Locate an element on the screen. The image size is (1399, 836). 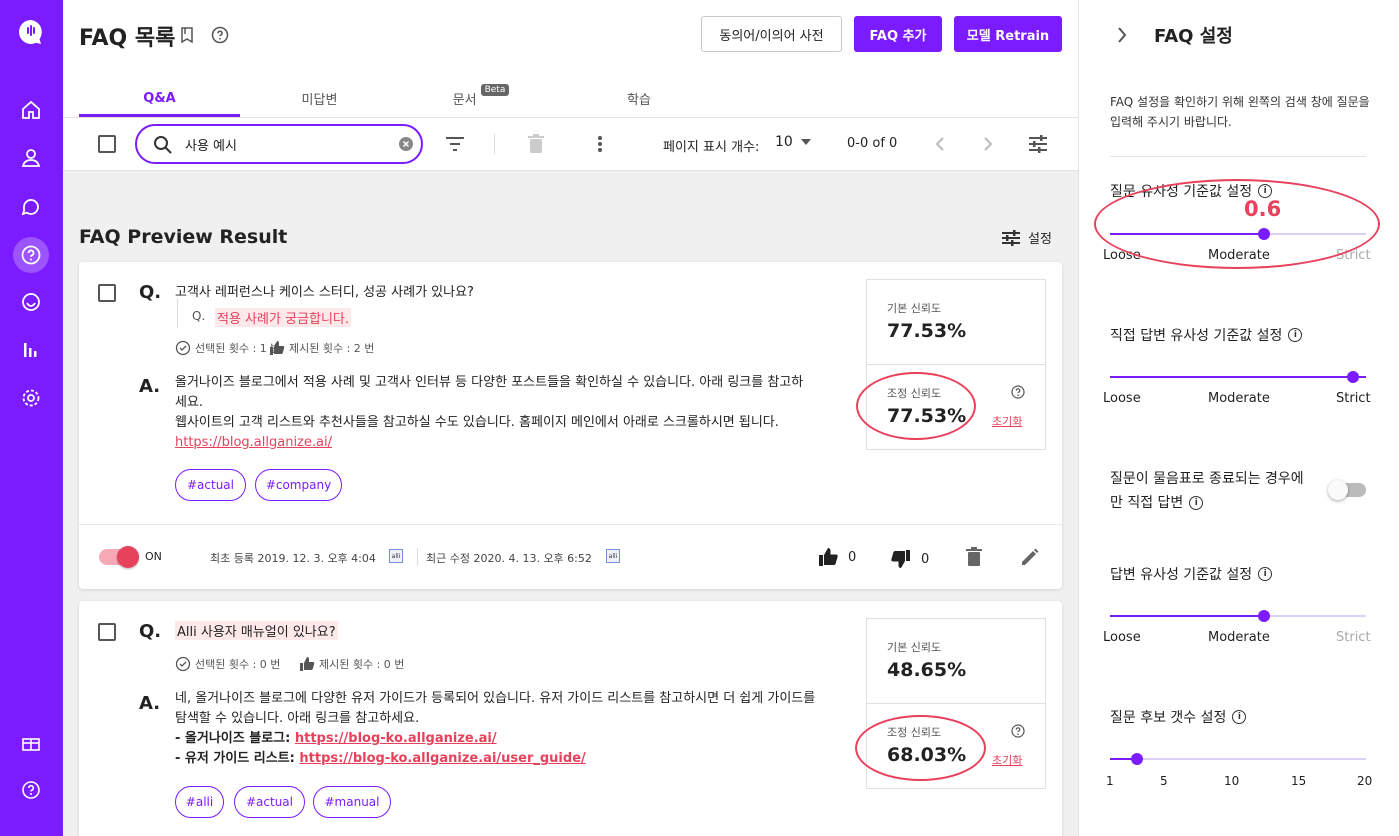
synonym-dictionary-button: 동의어/이의어 사전 is located at coordinates (771, 34).